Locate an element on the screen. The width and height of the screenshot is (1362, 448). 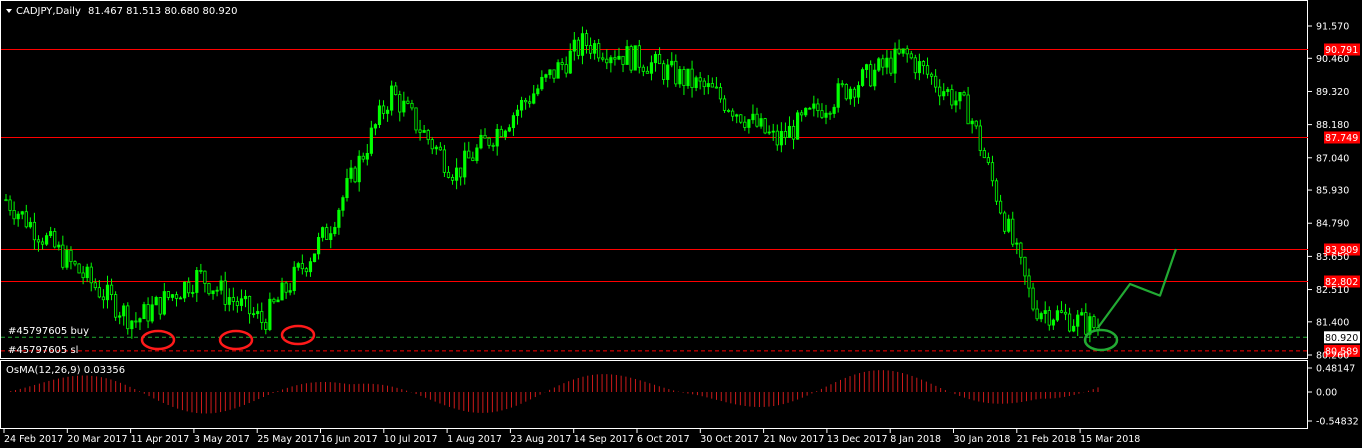
sl-order-label: #45797605 sl is located at coordinates (43, 350).